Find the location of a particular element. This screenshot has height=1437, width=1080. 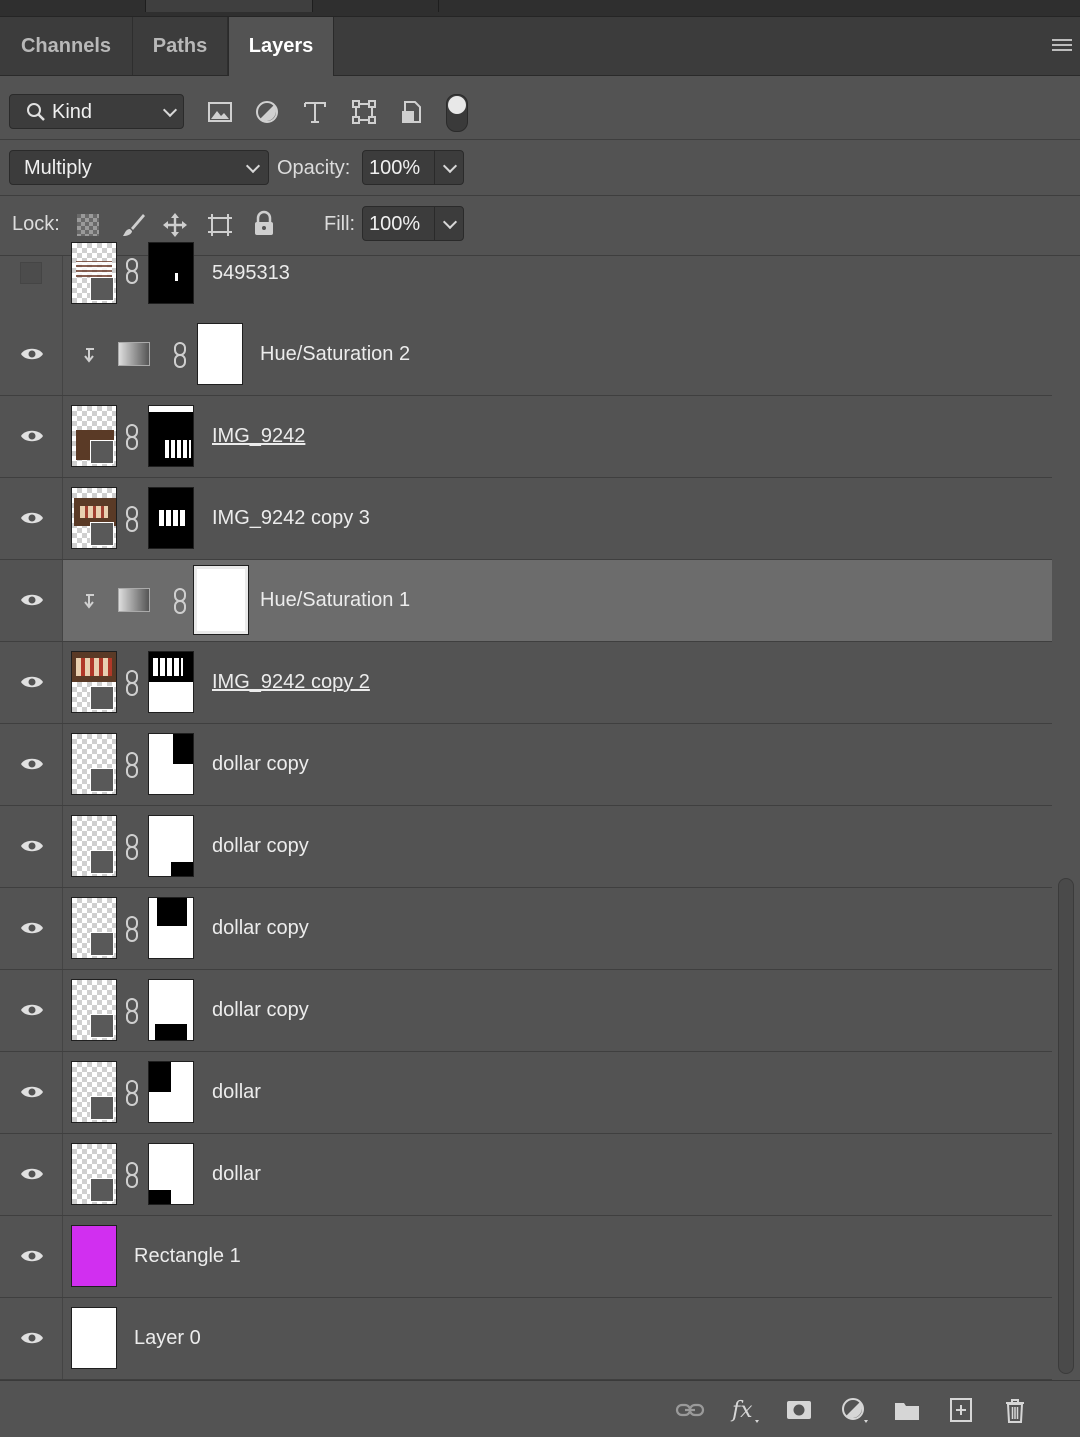

link-layers-icon is located at coordinates (690, 1410).